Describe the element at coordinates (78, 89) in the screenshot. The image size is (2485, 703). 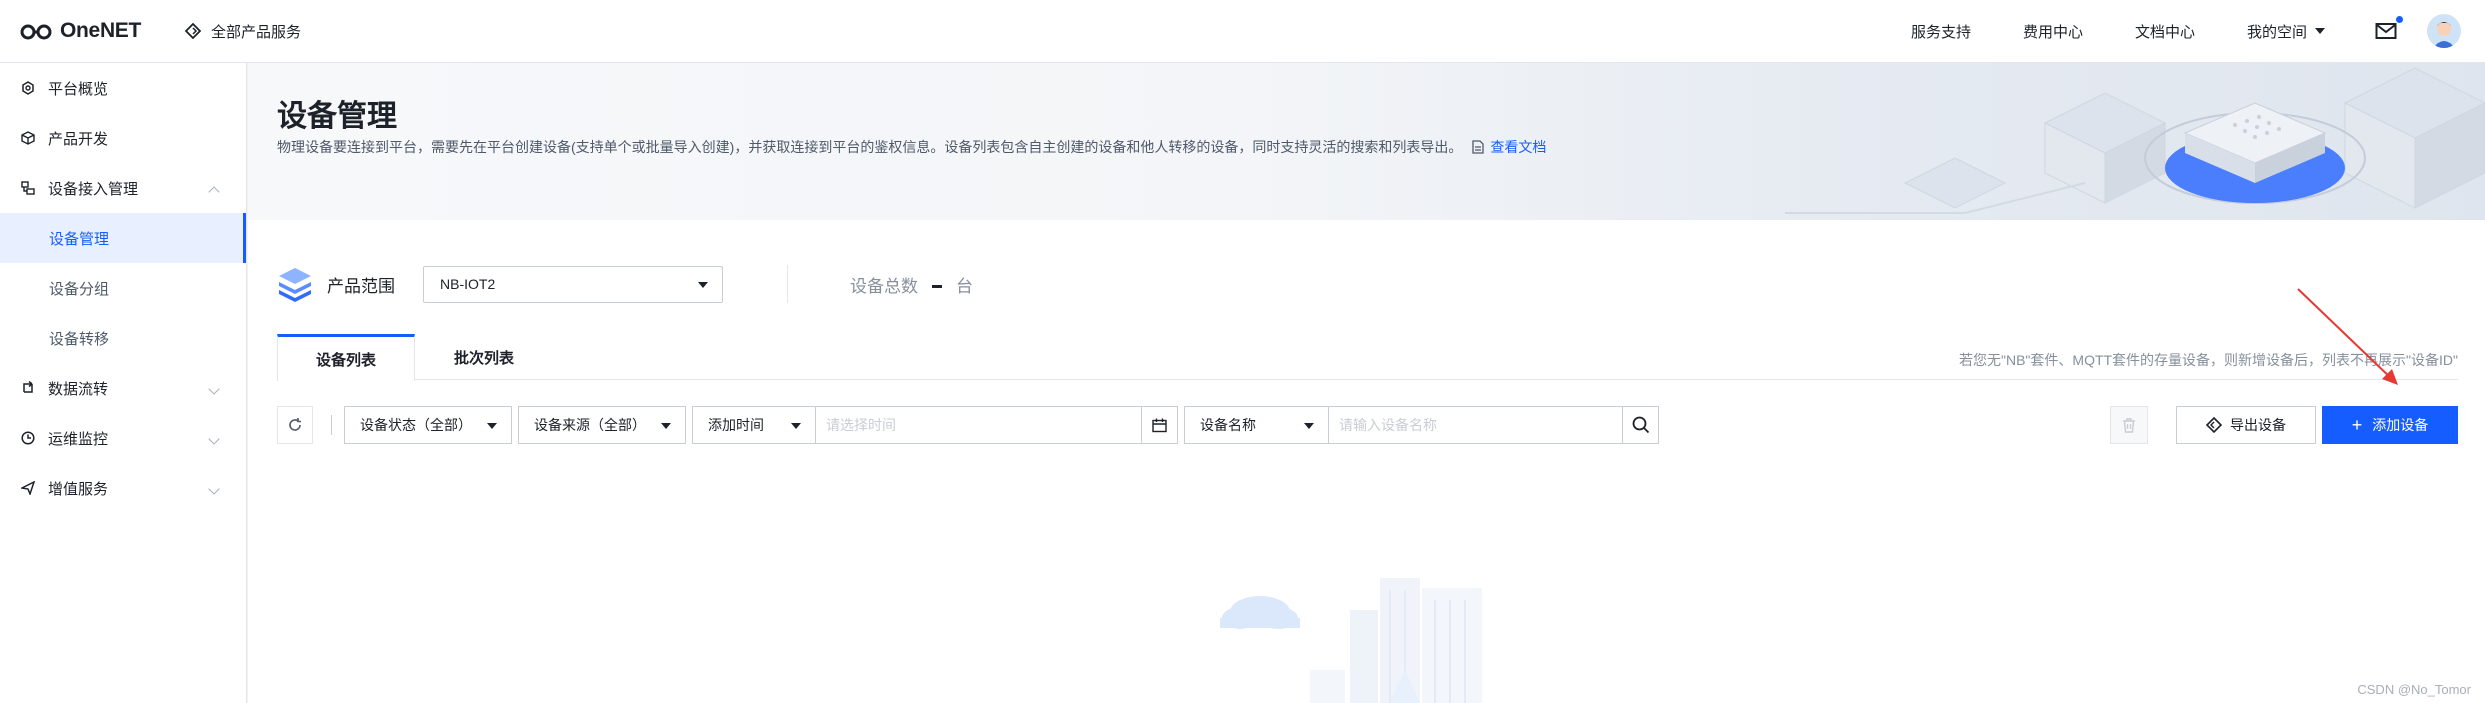
I see `sidebar-item-label: 平台概览` at that location.